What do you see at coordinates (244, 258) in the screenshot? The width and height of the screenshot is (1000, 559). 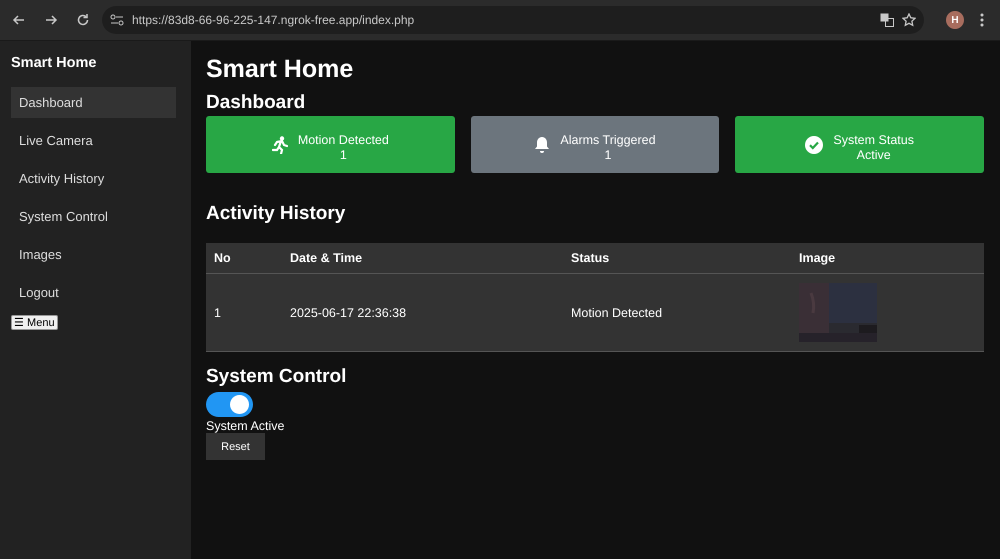 I see `column-header: No` at bounding box center [244, 258].